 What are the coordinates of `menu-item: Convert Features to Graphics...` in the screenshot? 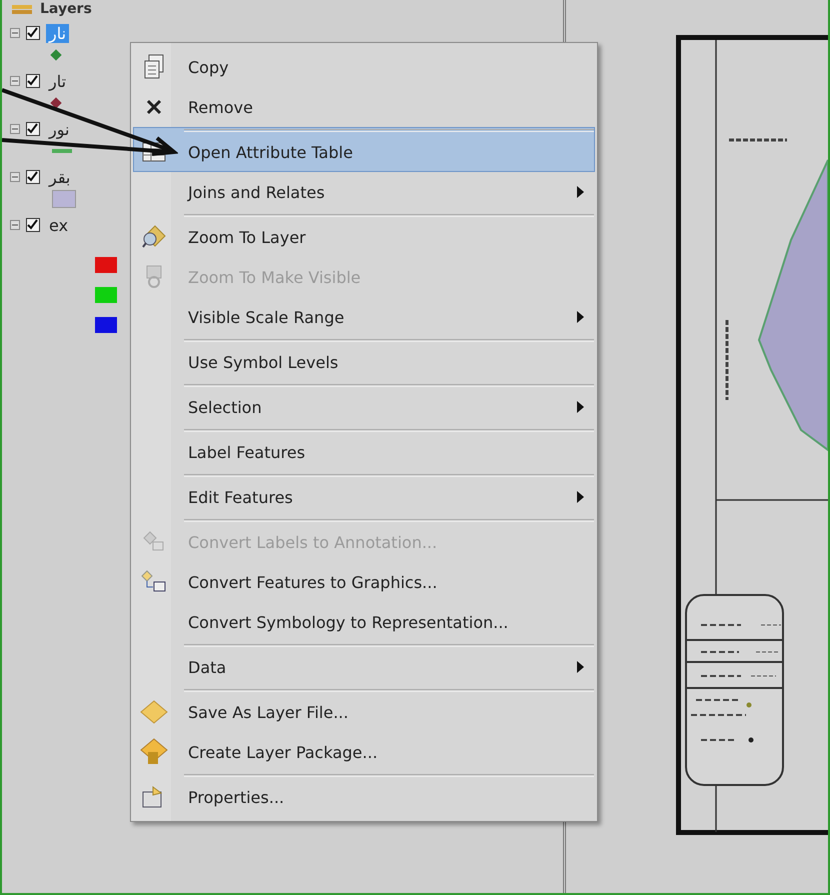 It's located at (364, 582).